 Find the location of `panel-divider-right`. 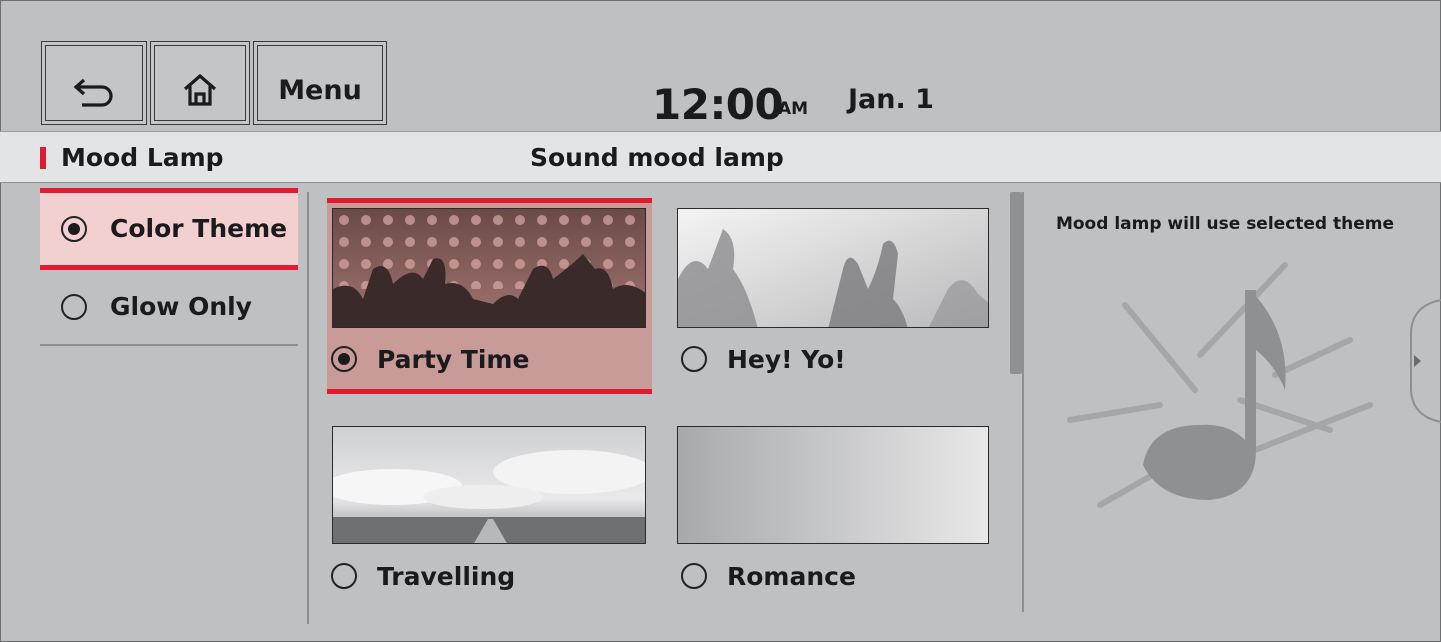

panel-divider-right is located at coordinates (1023, 402).